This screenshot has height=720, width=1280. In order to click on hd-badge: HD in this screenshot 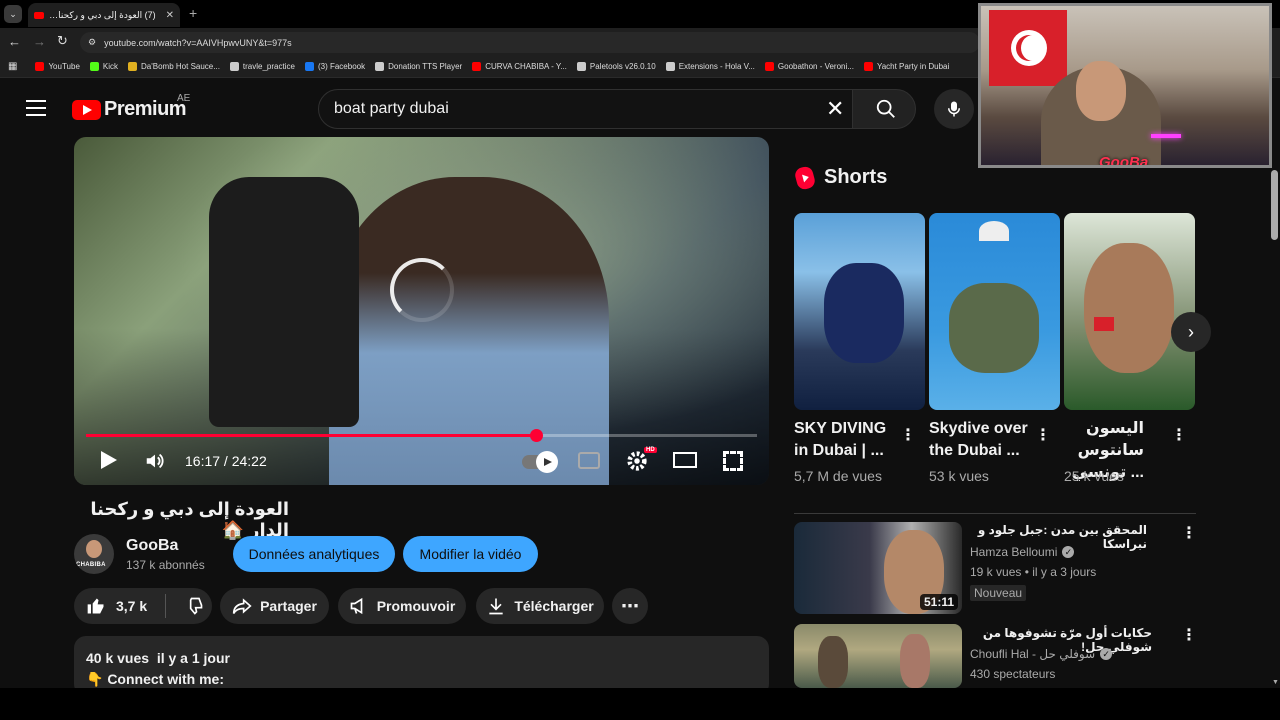, I will do `click(650, 450)`.